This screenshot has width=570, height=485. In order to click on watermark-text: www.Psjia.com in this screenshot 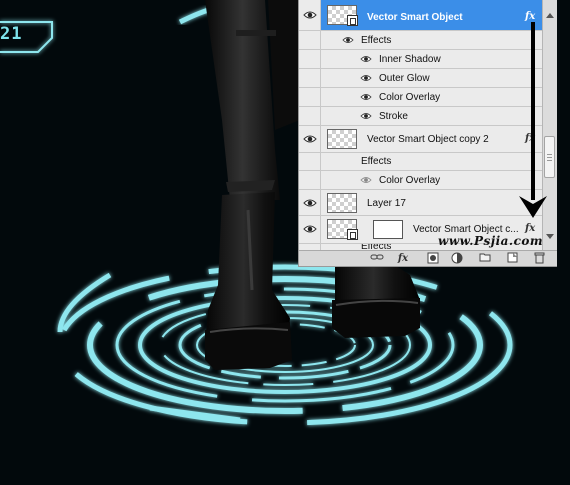, I will do `click(491, 241)`.